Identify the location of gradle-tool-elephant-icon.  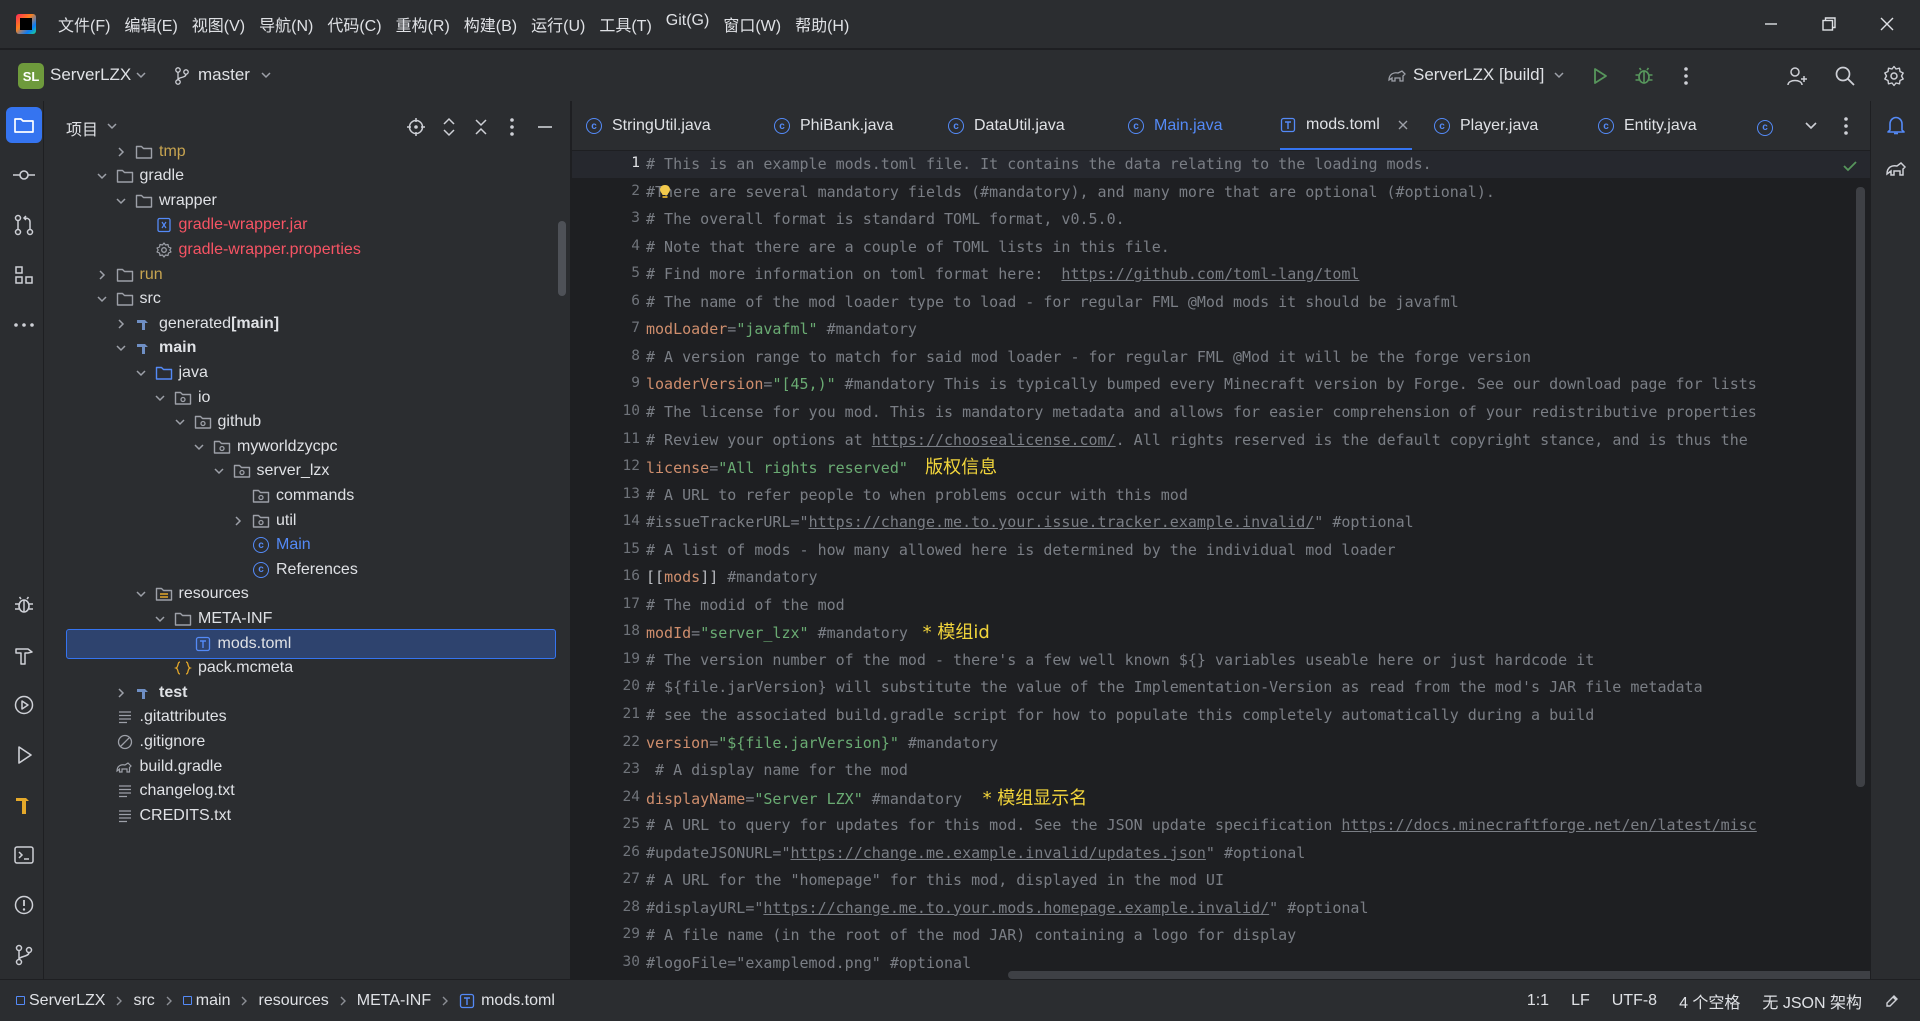
(1896, 169).